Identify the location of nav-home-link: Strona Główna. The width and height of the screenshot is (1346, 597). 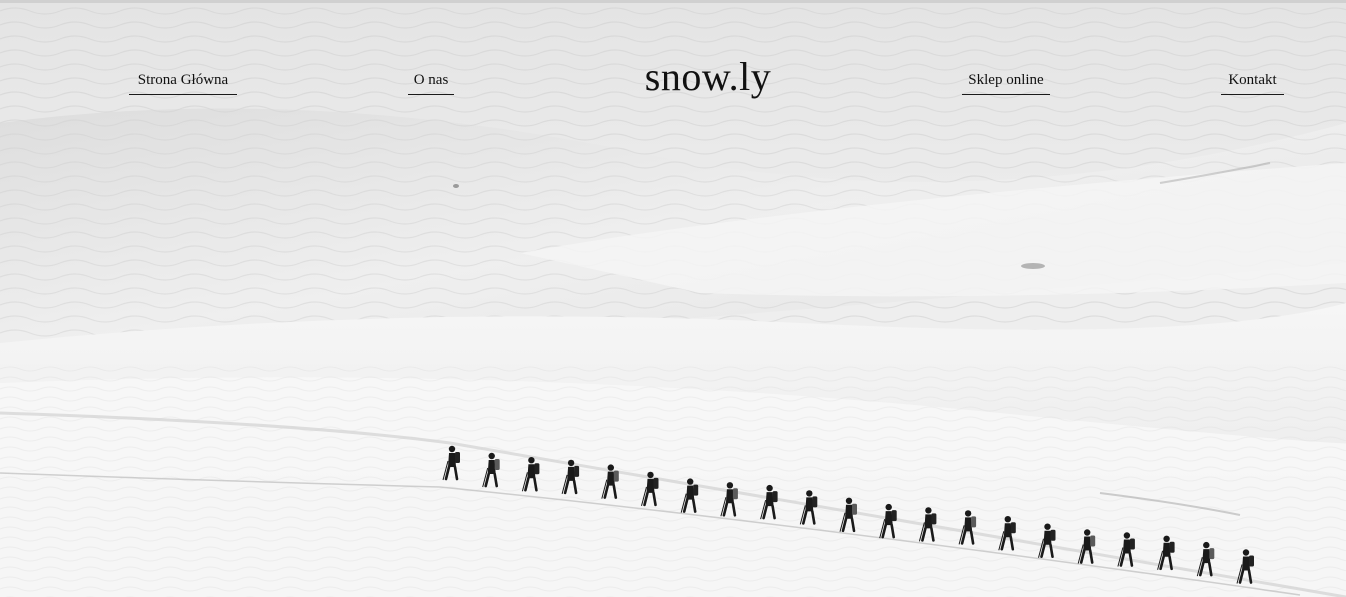
(183, 82).